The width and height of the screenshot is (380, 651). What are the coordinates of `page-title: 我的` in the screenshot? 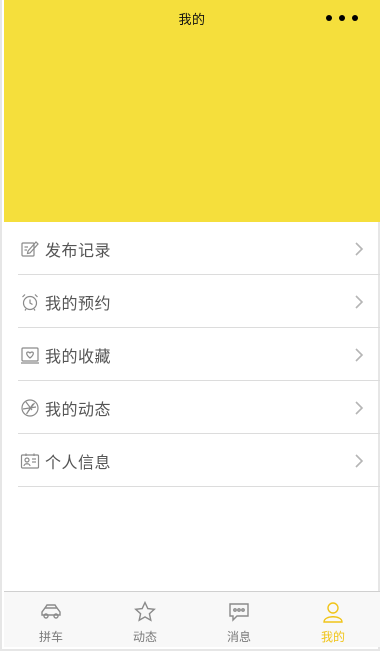 It's located at (192, 20).